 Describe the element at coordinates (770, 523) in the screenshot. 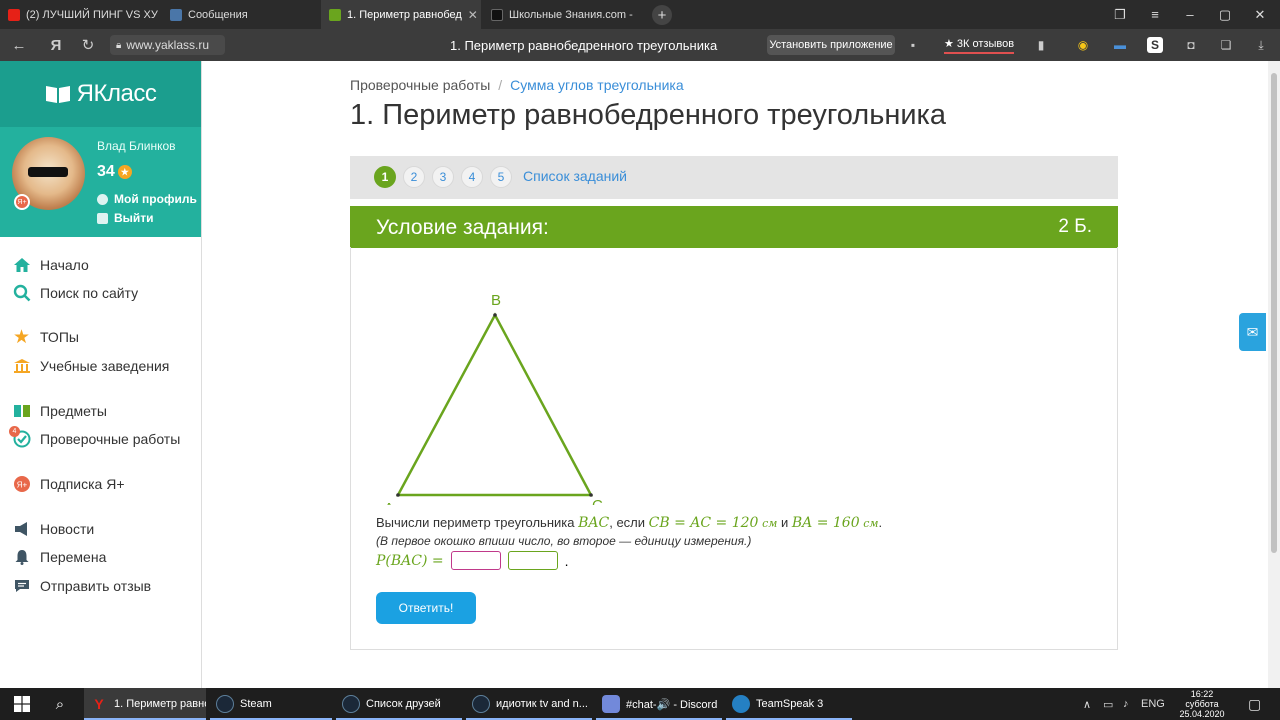

I see `math-unit-1: см` at that location.